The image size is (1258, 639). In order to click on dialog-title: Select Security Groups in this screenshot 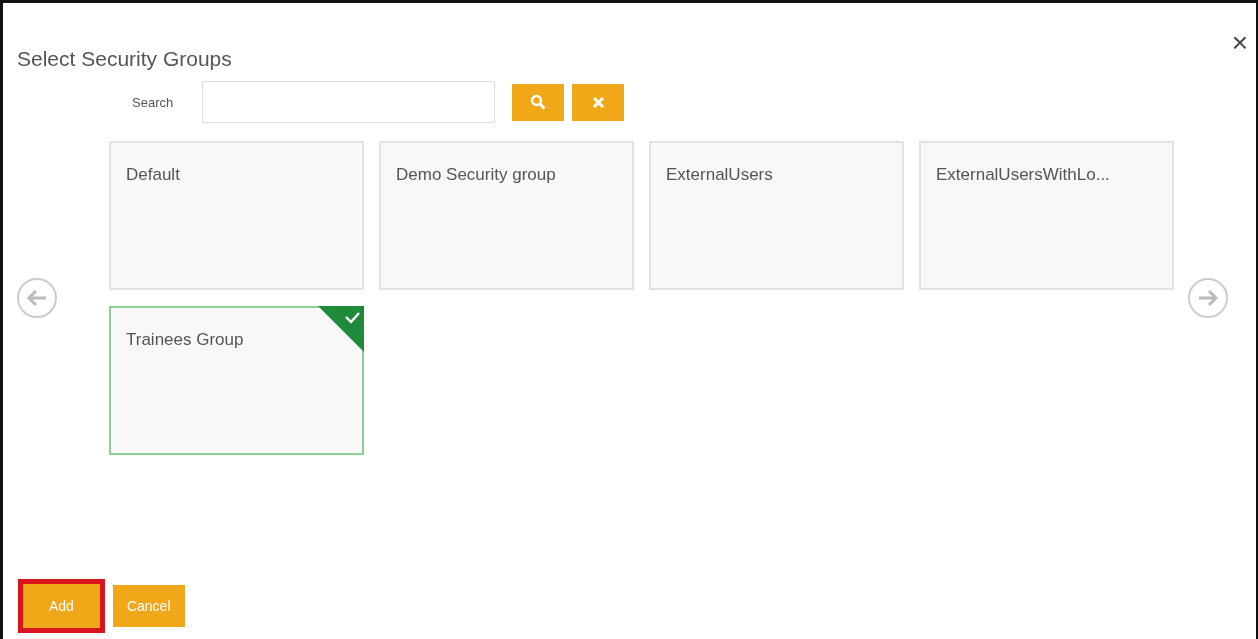, I will do `click(125, 59)`.